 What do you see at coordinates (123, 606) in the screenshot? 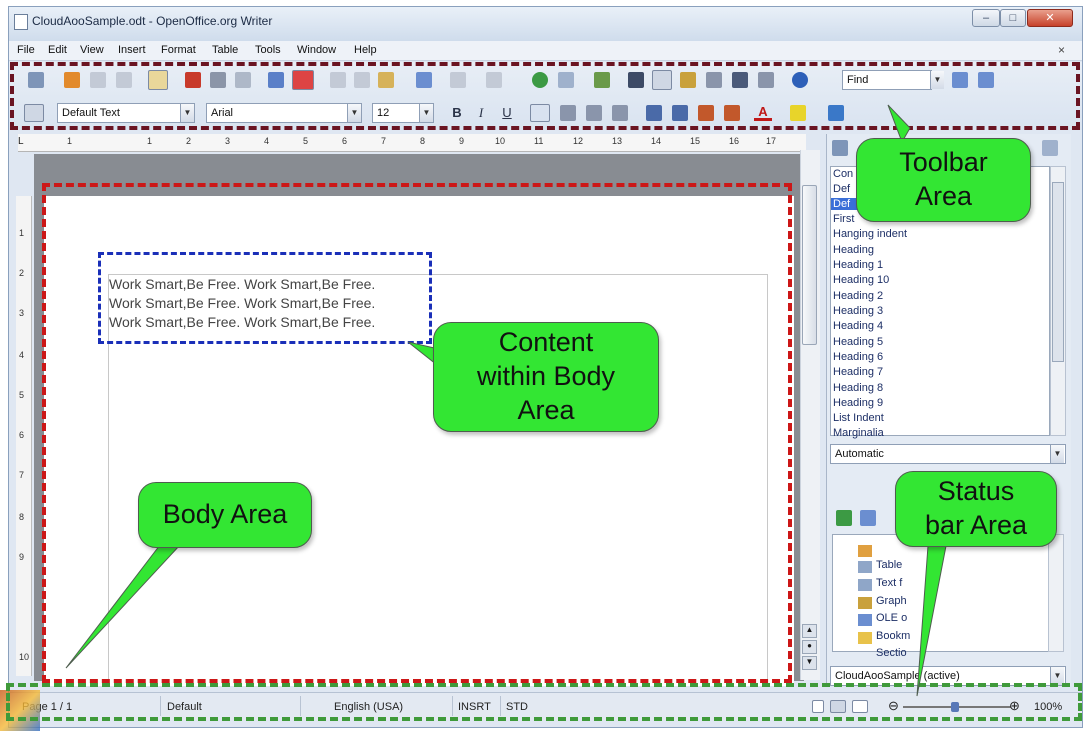
I see `body-callout-tail` at bounding box center [123, 606].